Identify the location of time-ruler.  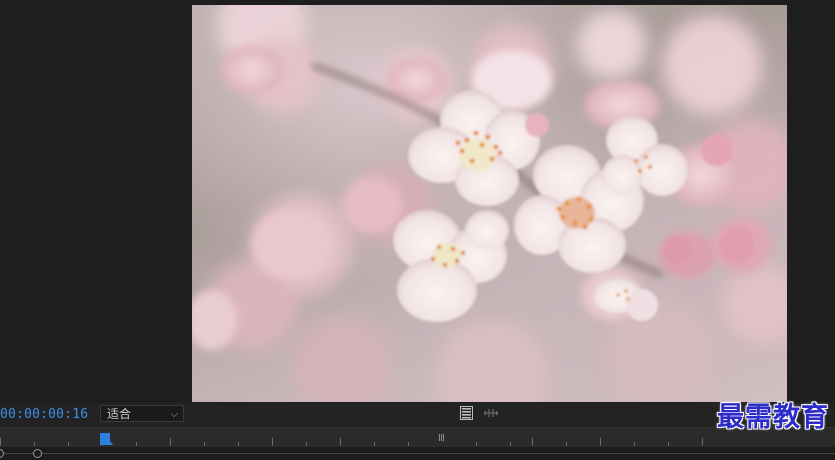
(417, 437).